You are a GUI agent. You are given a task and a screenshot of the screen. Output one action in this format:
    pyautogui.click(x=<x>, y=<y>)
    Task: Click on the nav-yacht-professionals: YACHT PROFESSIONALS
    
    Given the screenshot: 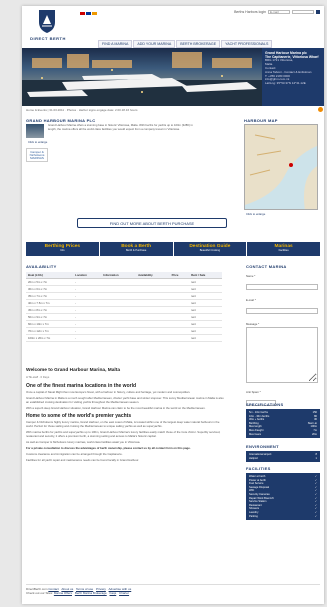 What is the action you would take?
    pyautogui.click(x=247, y=44)
    